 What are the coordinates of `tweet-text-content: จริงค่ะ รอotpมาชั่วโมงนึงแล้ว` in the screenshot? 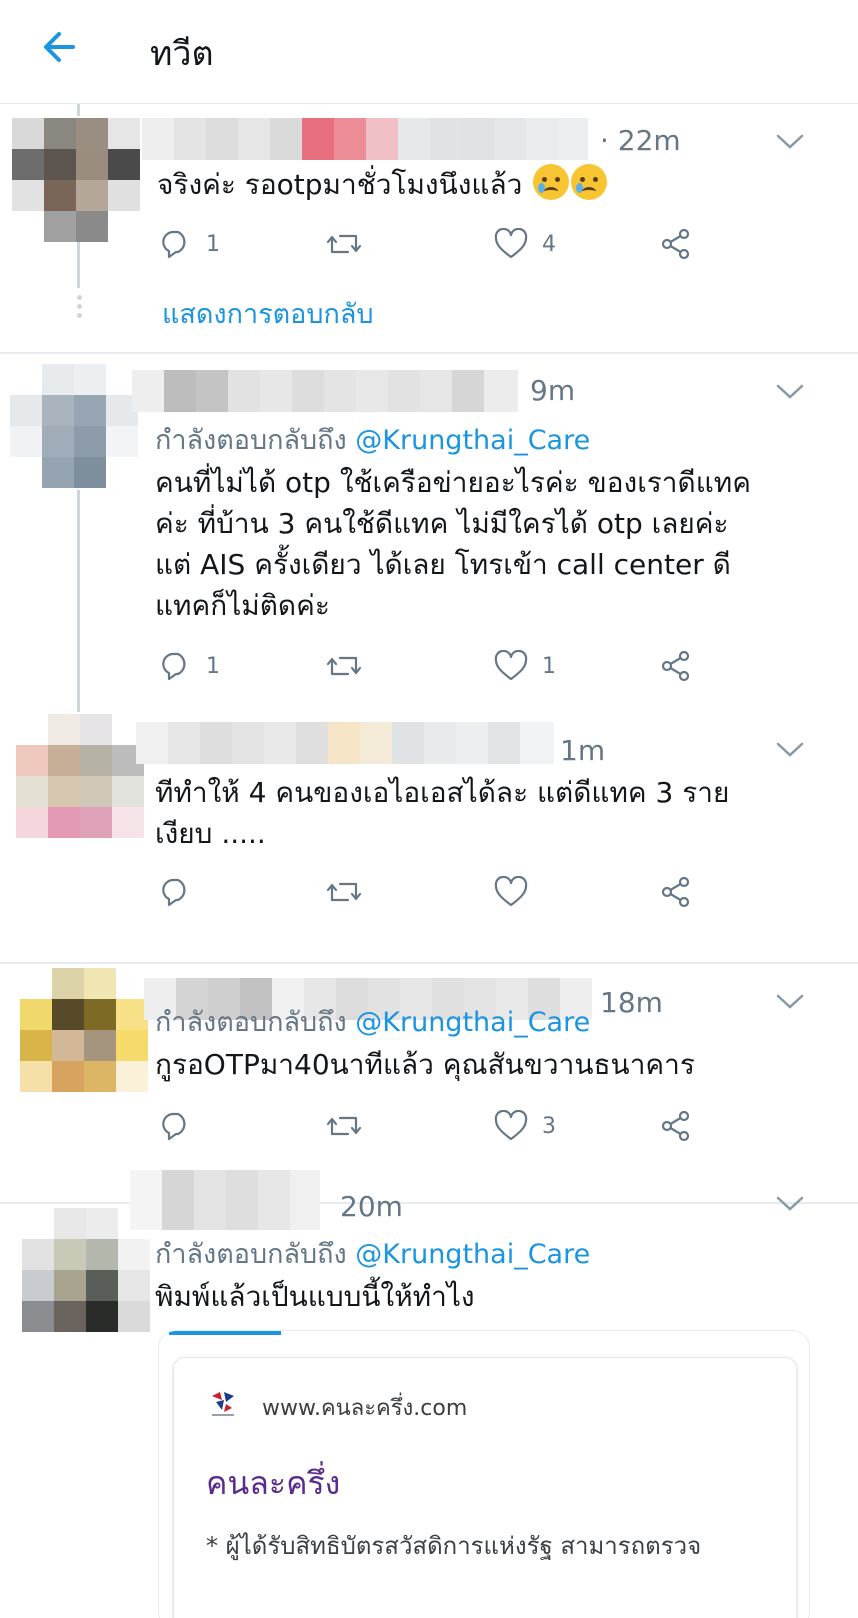 It's located at (340, 184).